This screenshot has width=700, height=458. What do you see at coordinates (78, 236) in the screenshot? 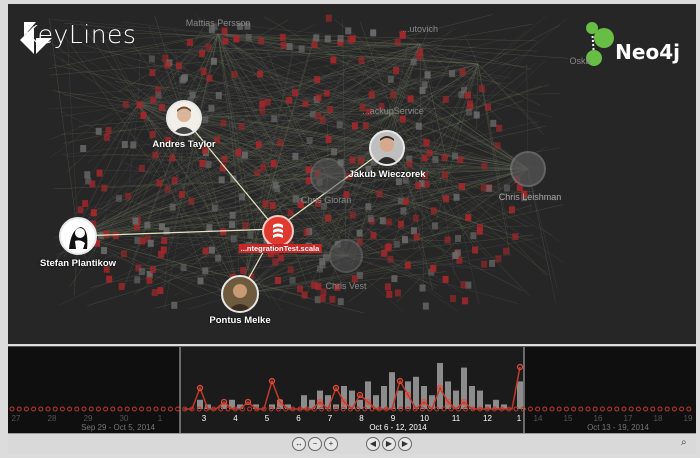
I see `avatar-stefan-plantikow` at bounding box center [78, 236].